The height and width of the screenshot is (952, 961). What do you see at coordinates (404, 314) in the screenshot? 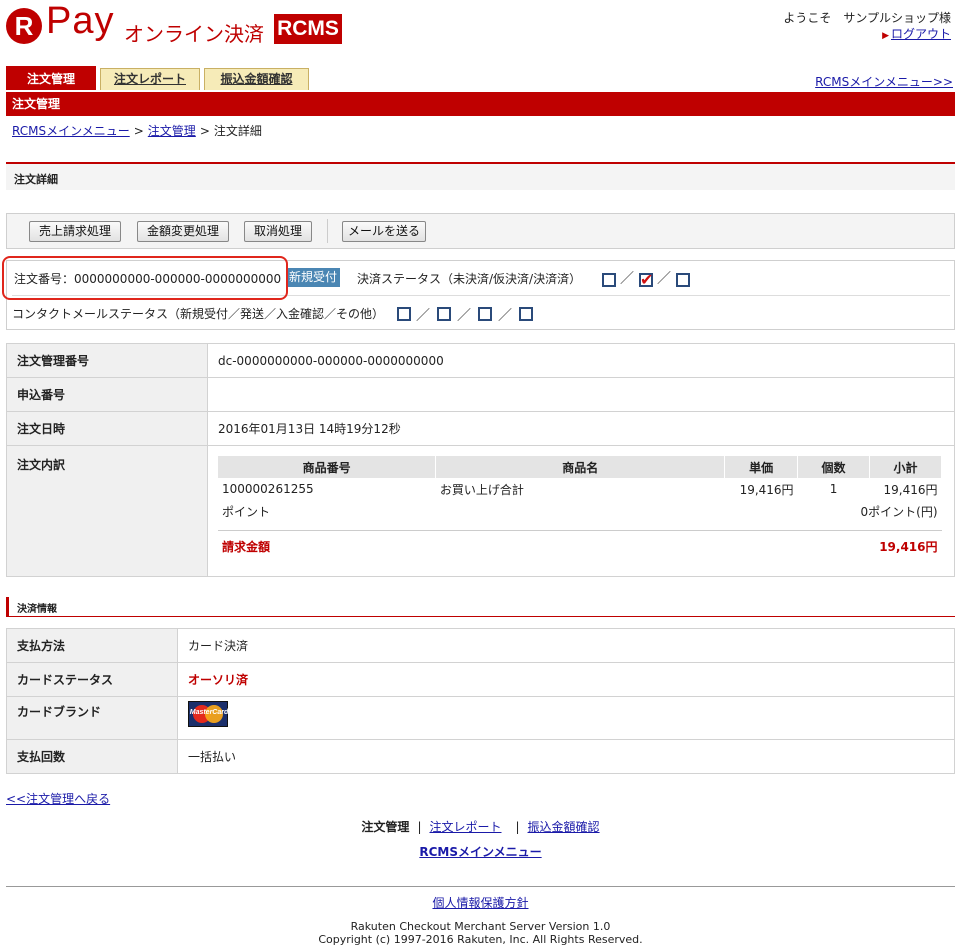
I see `contact-new-checkbox` at bounding box center [404, 314].